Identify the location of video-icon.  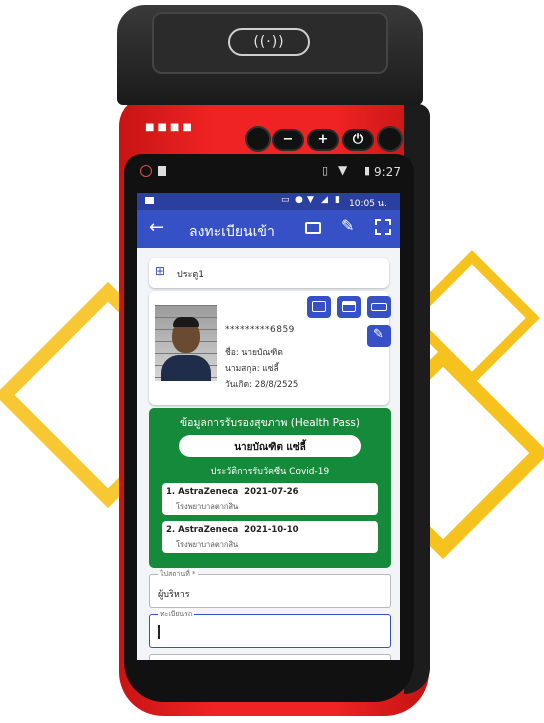
(149, 200).